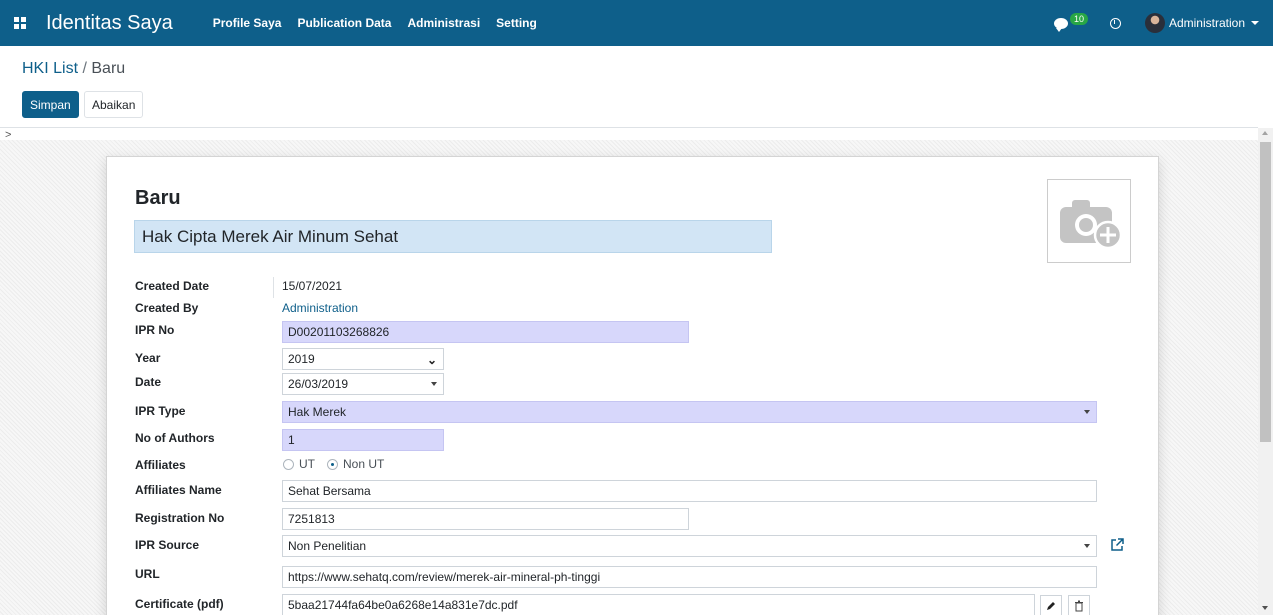  I want to click on affiliates-label: Affiliates, so click(160, 465).